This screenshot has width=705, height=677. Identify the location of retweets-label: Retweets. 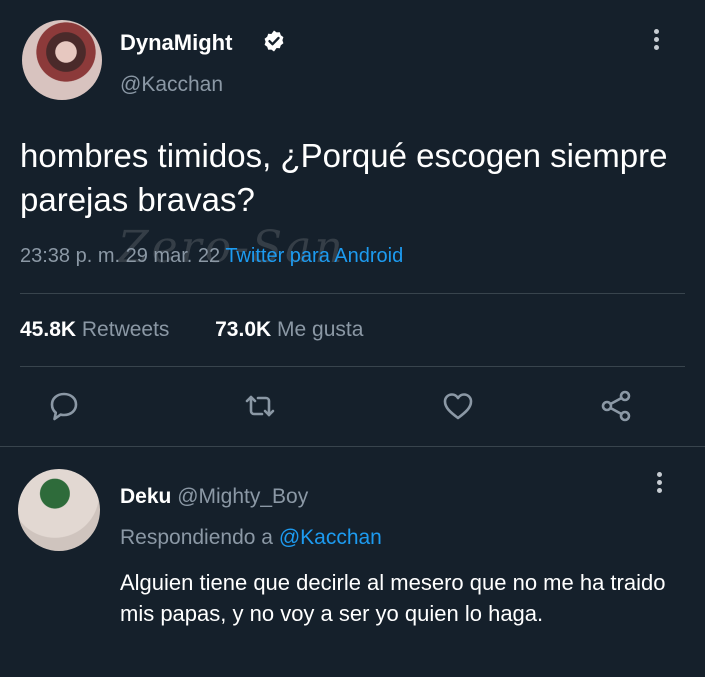
(125, 329).